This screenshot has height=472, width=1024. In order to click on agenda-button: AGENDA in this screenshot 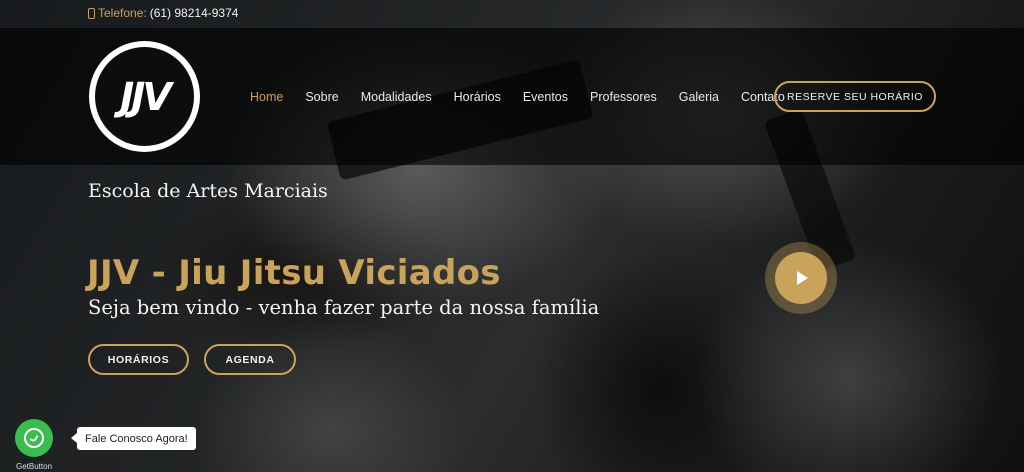, I will do `click(250, 359)`.